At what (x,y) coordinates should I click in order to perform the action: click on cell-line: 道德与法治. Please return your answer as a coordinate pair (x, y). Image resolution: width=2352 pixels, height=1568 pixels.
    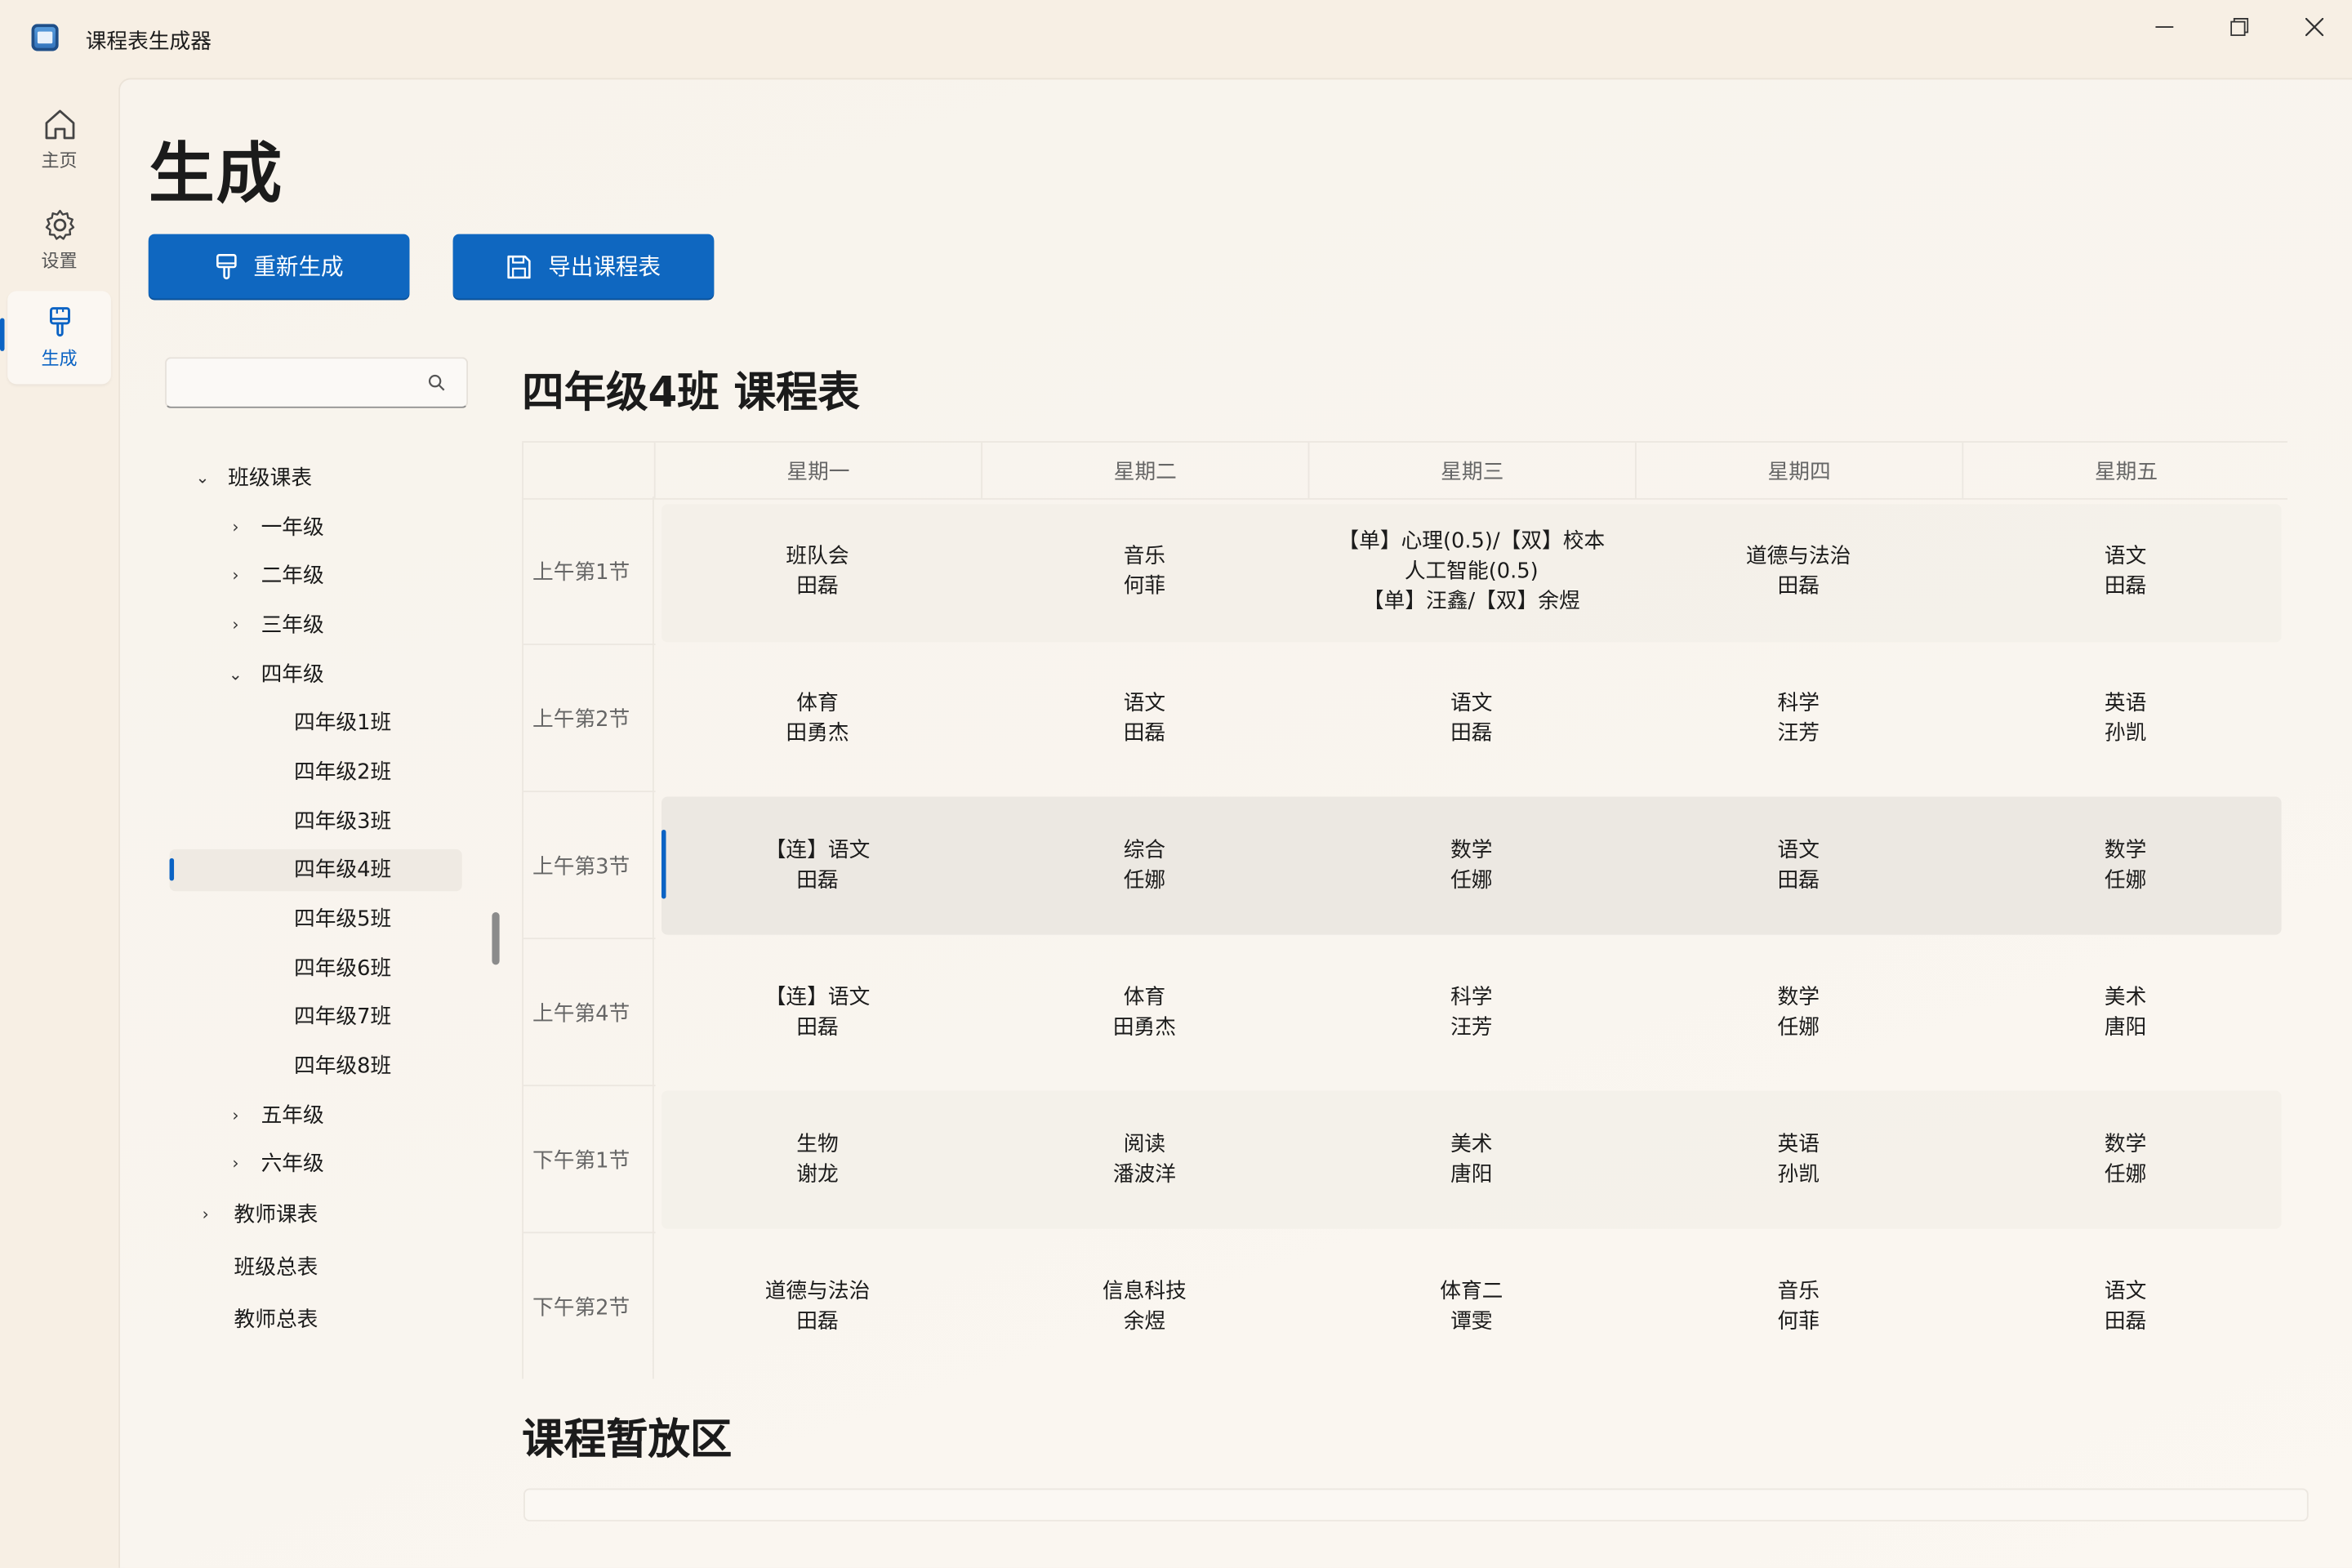
    Looking at the image, I should click on (1798, 556).